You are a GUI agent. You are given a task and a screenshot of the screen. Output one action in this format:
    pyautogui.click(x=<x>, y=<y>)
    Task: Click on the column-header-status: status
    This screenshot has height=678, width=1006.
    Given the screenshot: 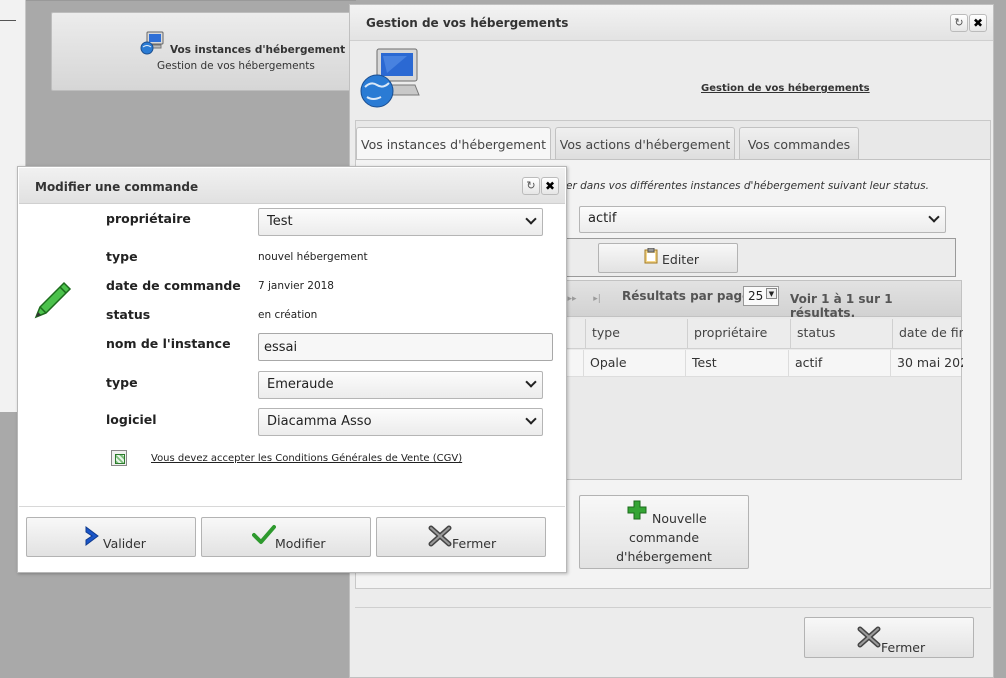 What is the action you would take?
    pyautogui.click(x=841, y=334)
    